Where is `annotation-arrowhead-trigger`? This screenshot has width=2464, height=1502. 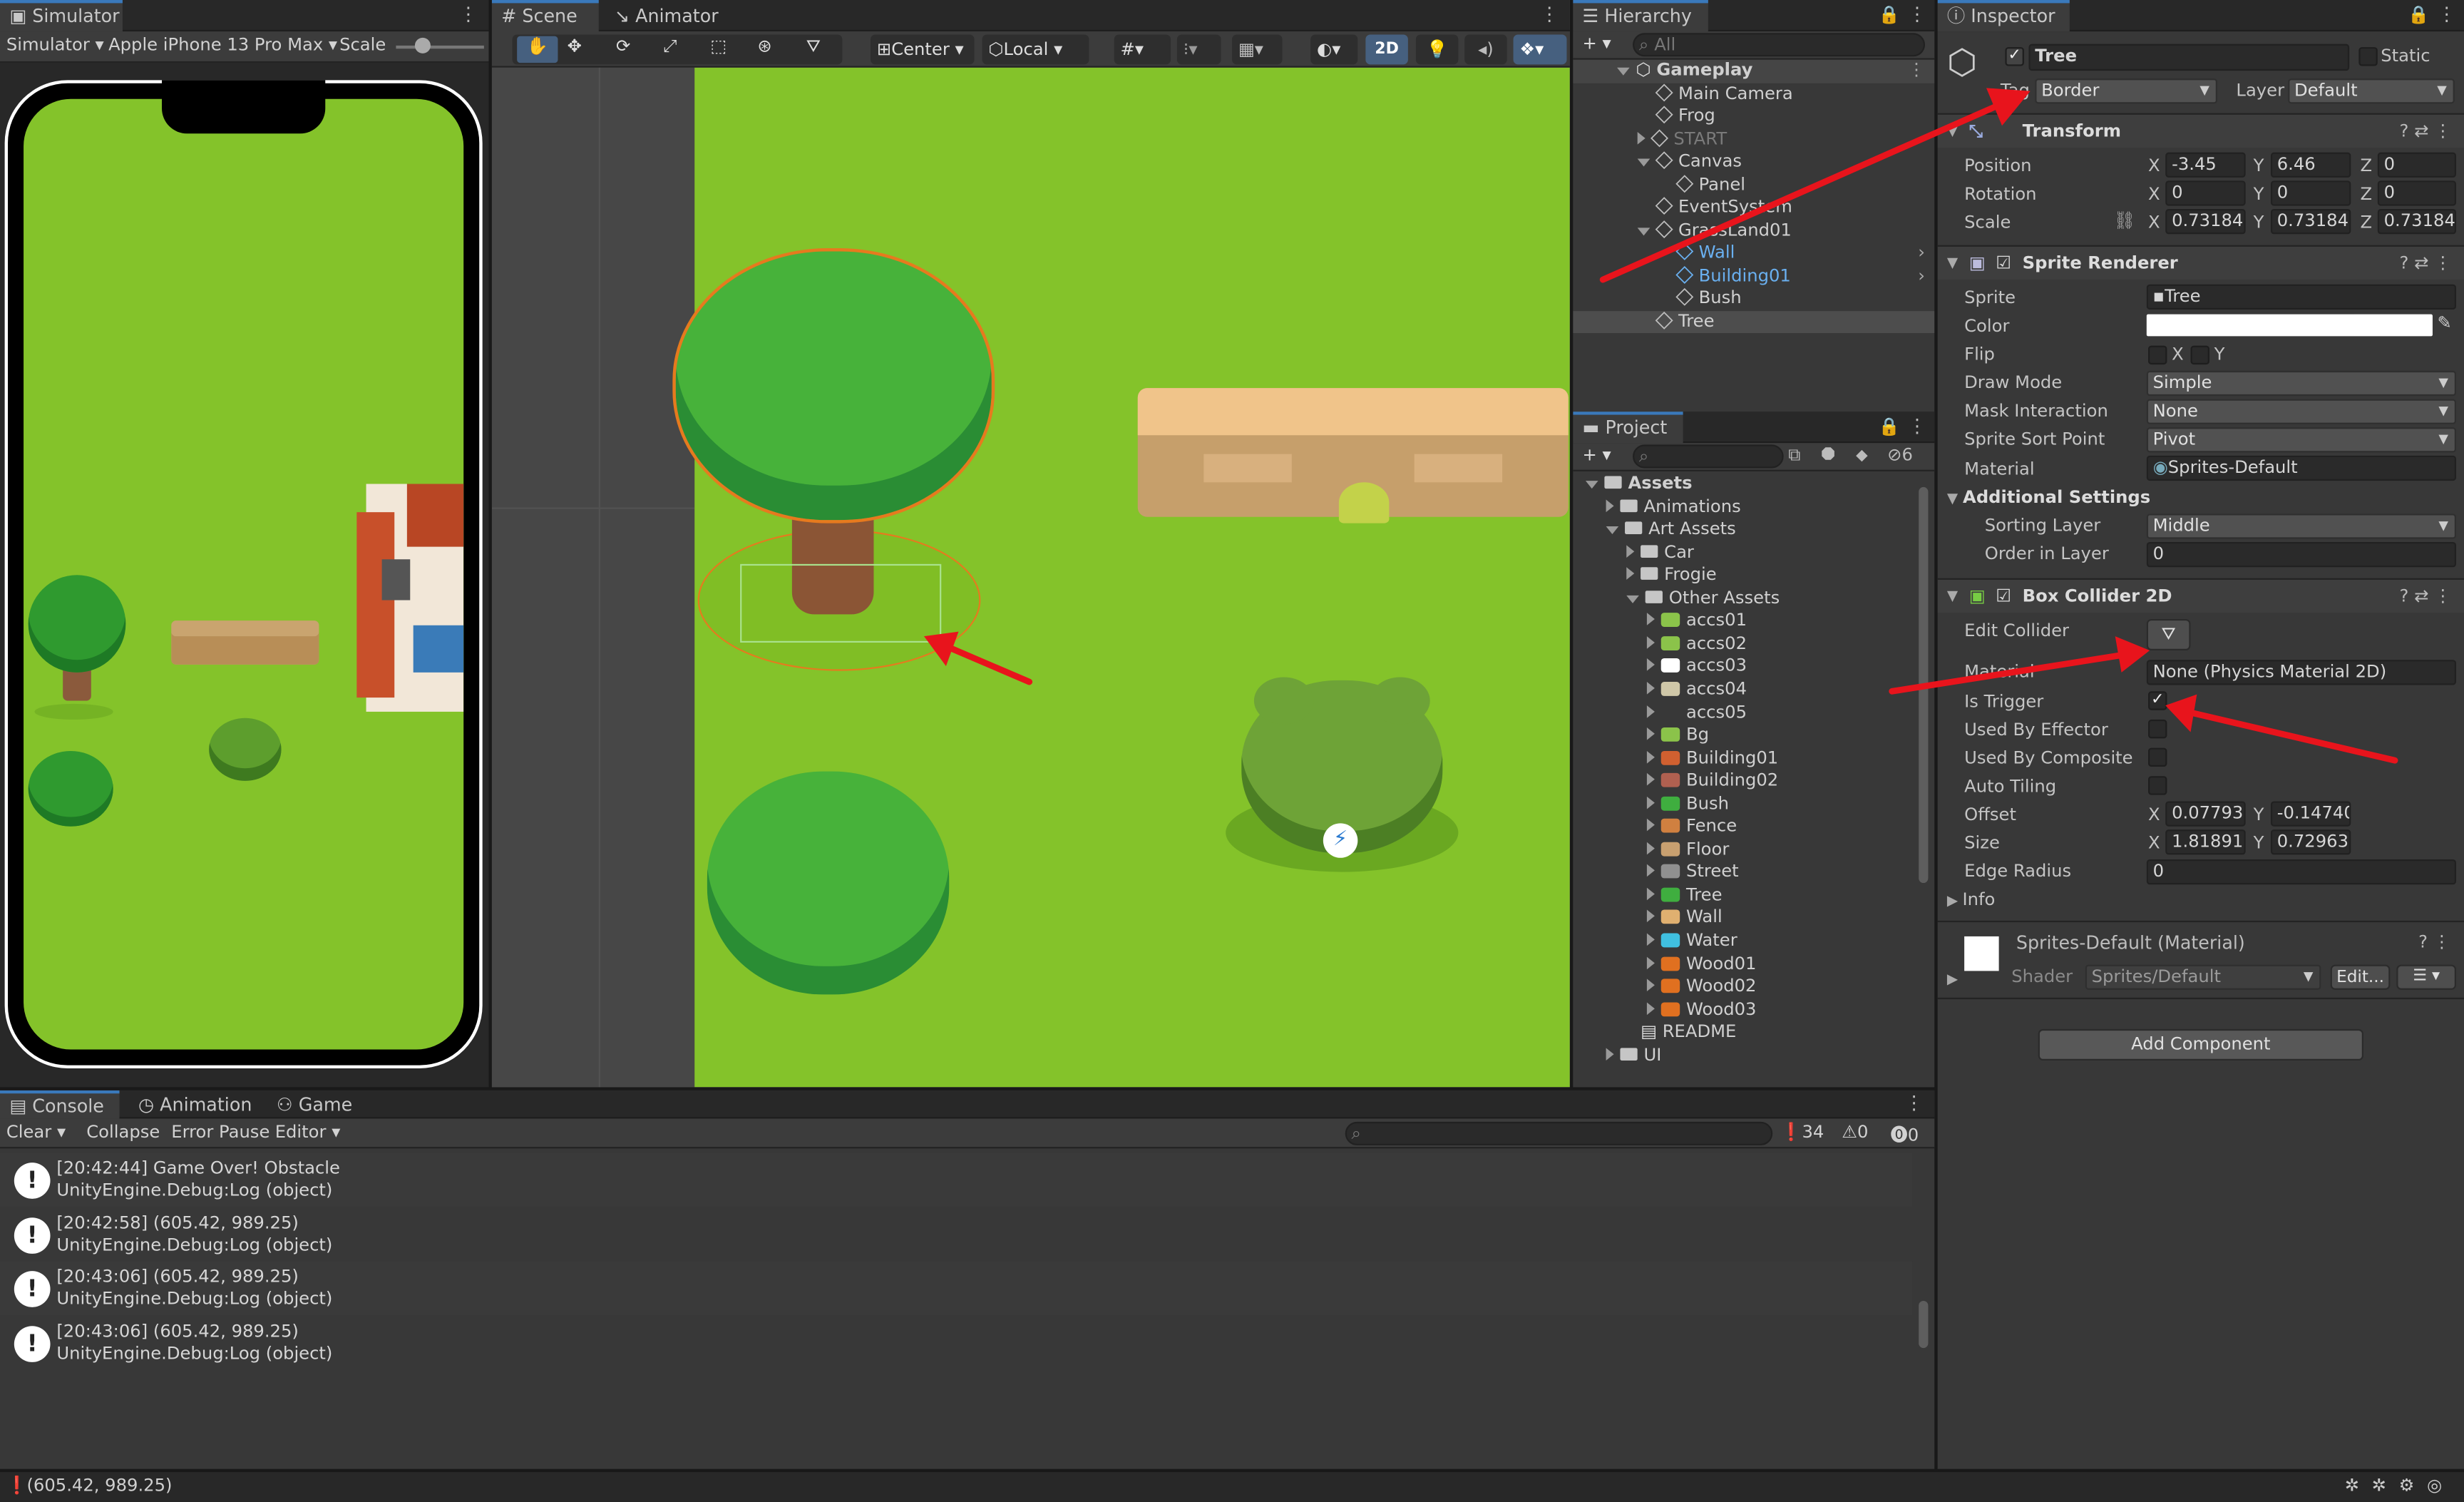 annotation-arrowhead-trigger is located at coordinates (2181, 713).